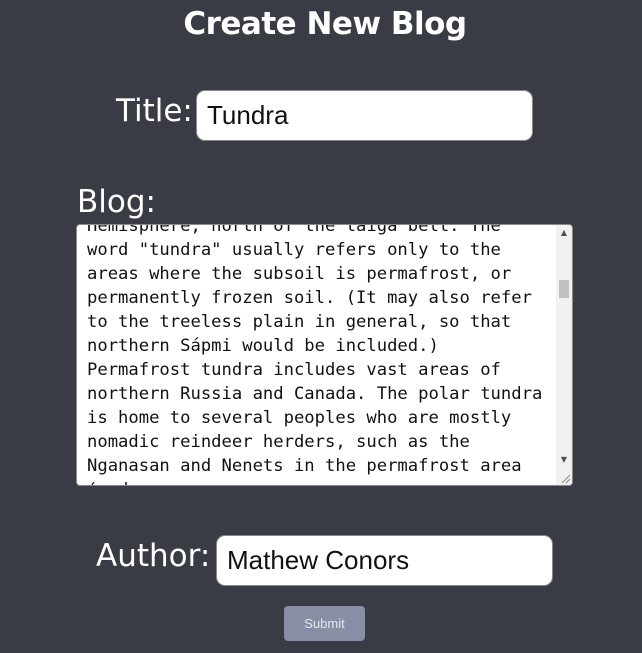  What do you see at coordinates (325, 24) in the screenshot?
I see `page-title: Create New Blog` at bounding box center [325, 24].